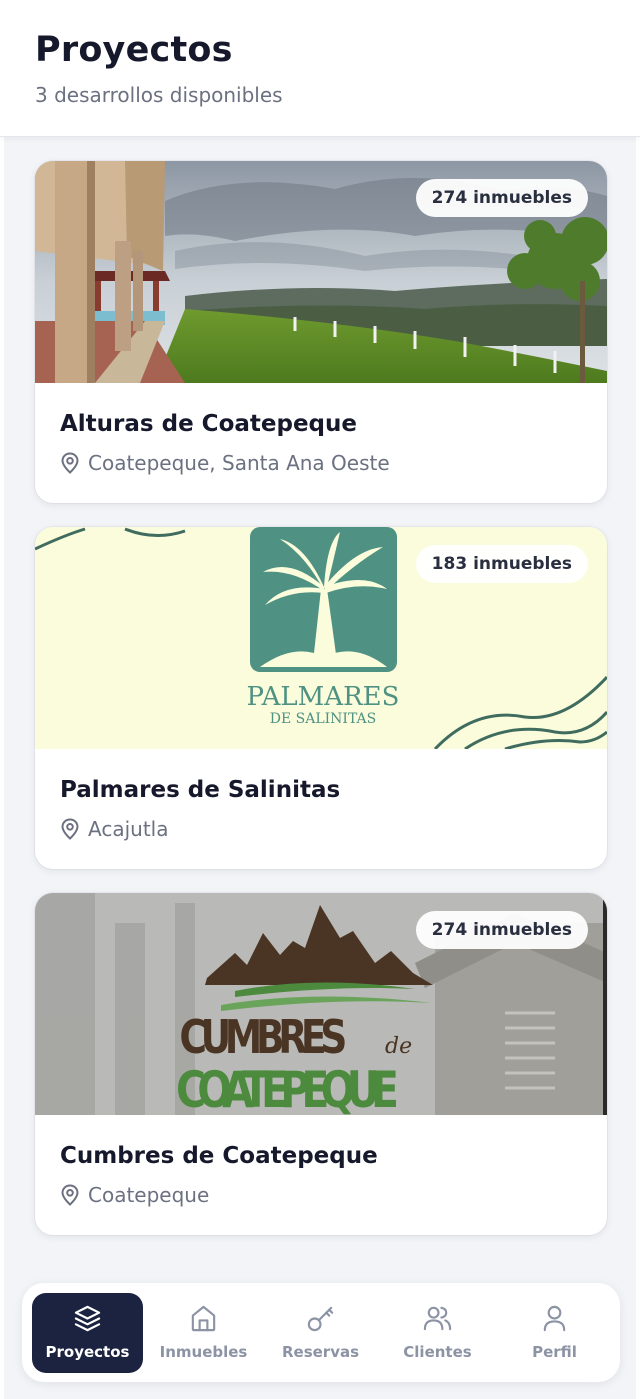 The image size is (640, 1399). I want to click on users-icon, so click(437, 1318).